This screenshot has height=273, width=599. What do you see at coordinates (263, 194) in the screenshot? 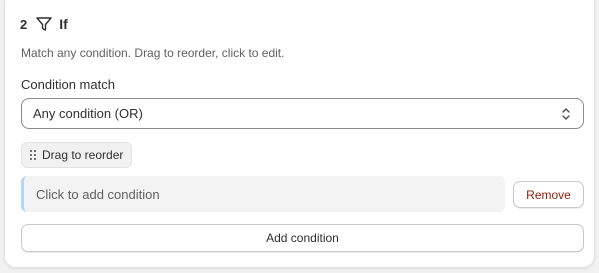
I see `condition-row: Click to add condition` at bounding box center [263, 194].